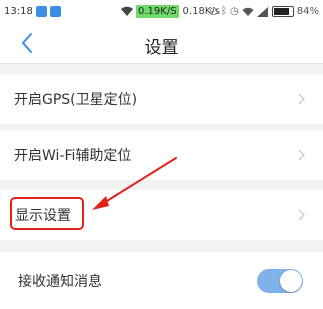 The height and width of the screenshot is (309, 323). Describe the element at coordinates (60, 282) in the screenshot. I see `settings-item-label: 接收通知消息` at that location.